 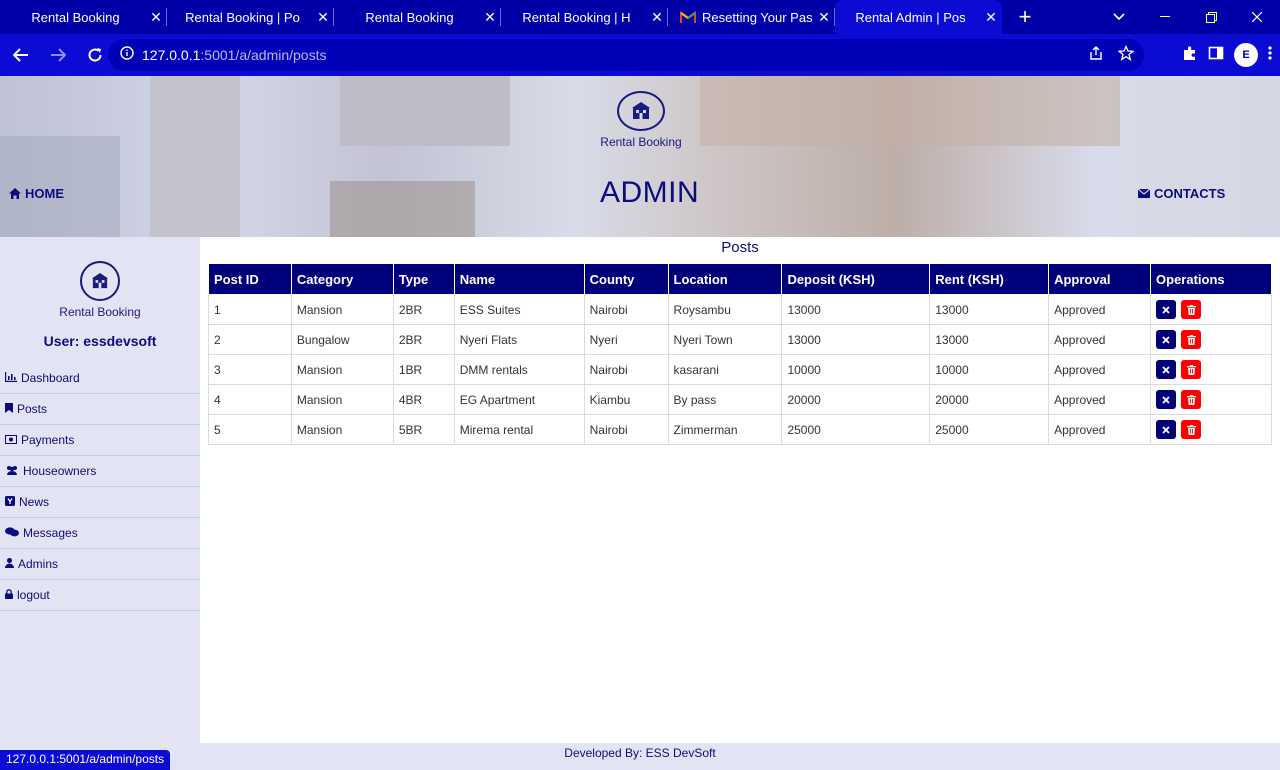 What do you see at coordinates (100, 409) in the screenshot?
I see `sidebar-item-posts: Posts` at bounding box center [100, 409].